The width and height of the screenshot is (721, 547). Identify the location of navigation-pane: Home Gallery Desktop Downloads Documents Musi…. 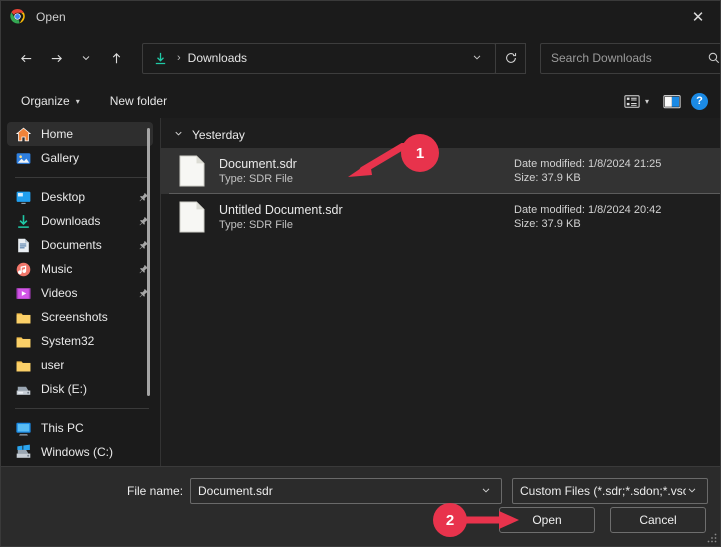
(81, 292).